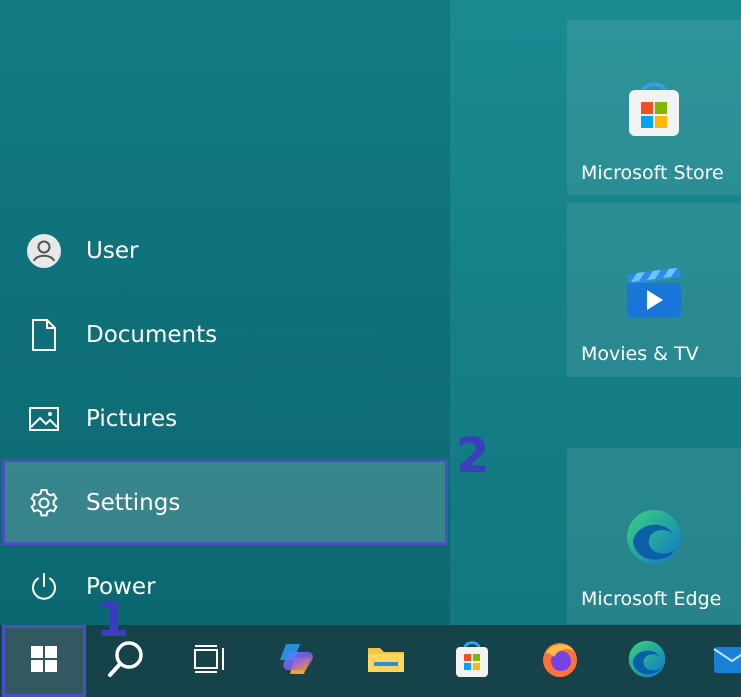 This screenshot has height=697, width=741. What do you see at coordinates (112, 251) in the screenshot?
I see `start-item-label: User` at bounding box center [112, 251].